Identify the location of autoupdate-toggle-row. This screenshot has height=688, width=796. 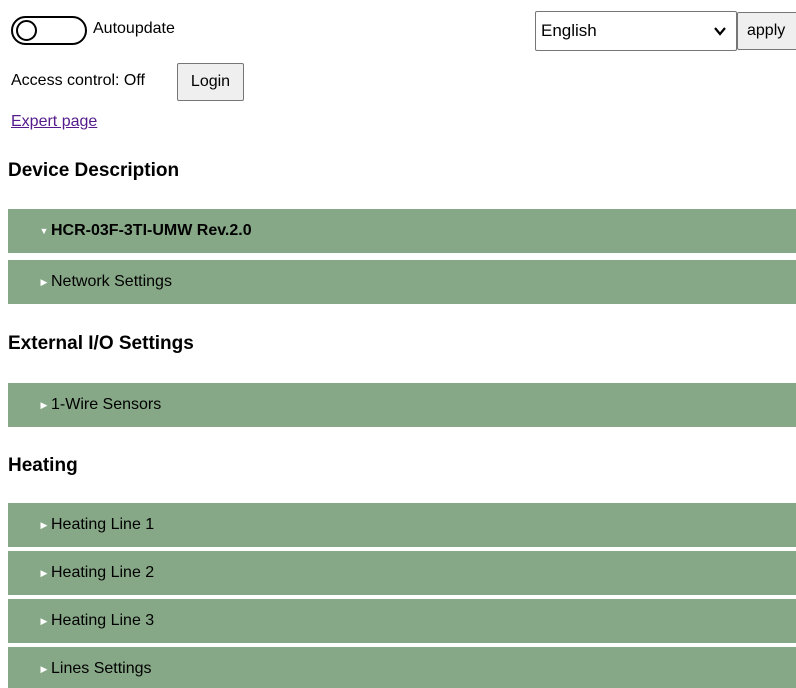
(49, 30).